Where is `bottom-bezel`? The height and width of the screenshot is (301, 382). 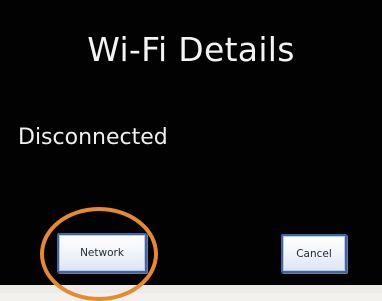
bottom-bezel is located at coordinates (191, 289).